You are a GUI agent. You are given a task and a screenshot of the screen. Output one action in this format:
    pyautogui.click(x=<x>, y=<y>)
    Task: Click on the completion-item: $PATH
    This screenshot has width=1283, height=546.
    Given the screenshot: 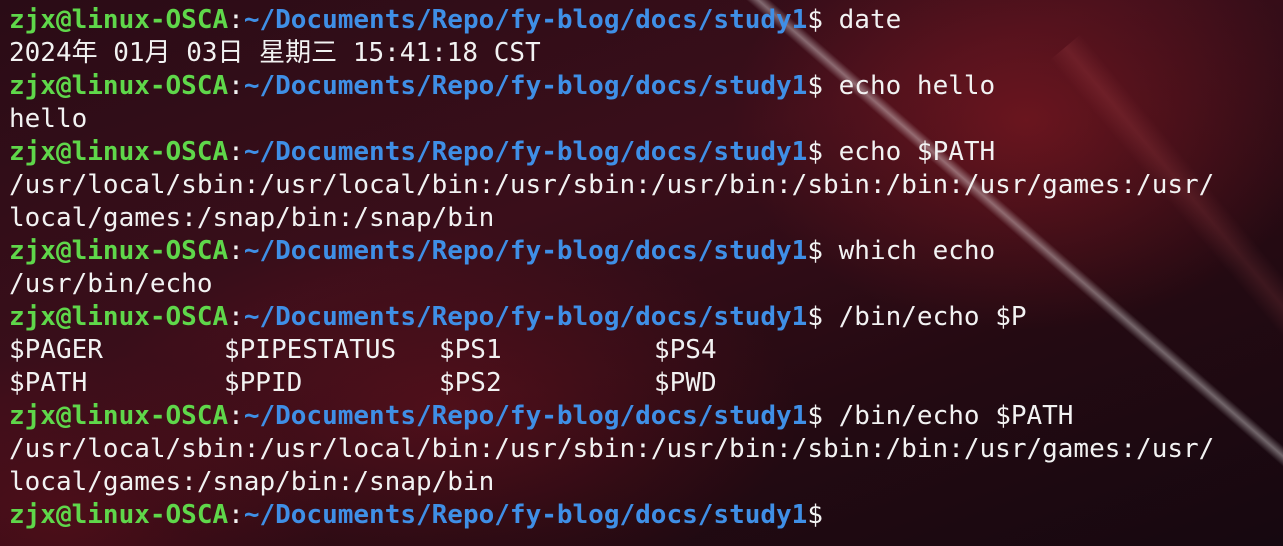 What is the action you would take?
    pyautogui.click(x=48, y=383)
    